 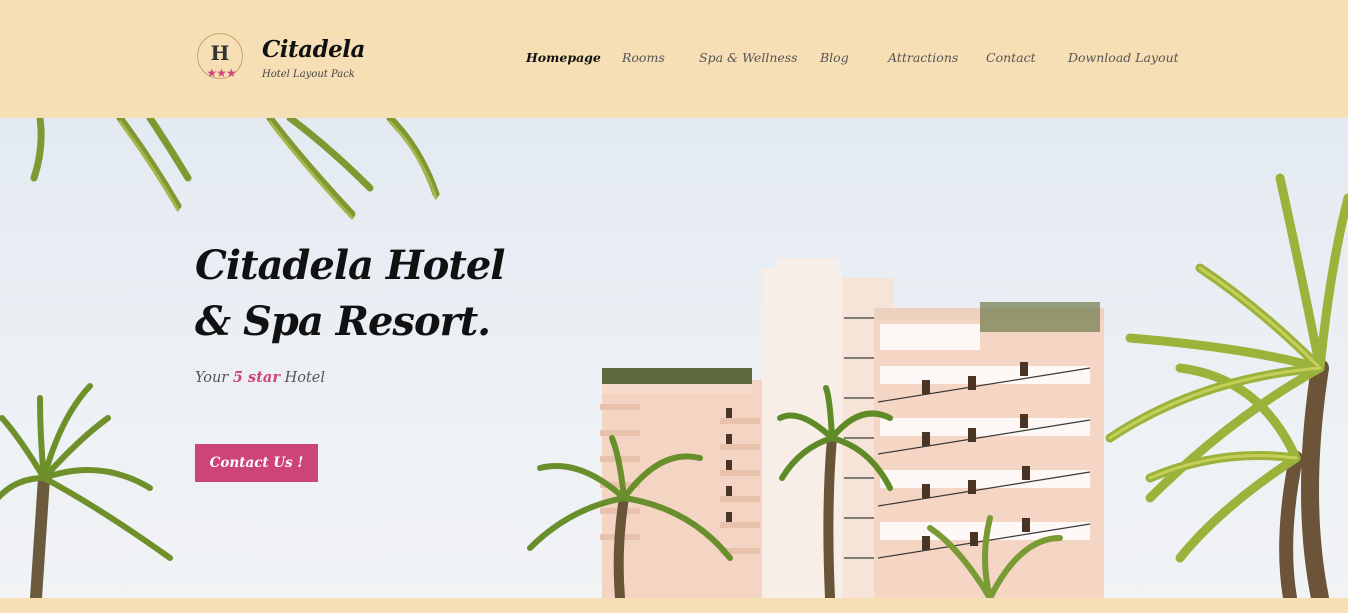 What do you see at coordinates (834, 57) in the screenshot?
I see `nav-item-blog: Blog` at bounding box center [834, 57].